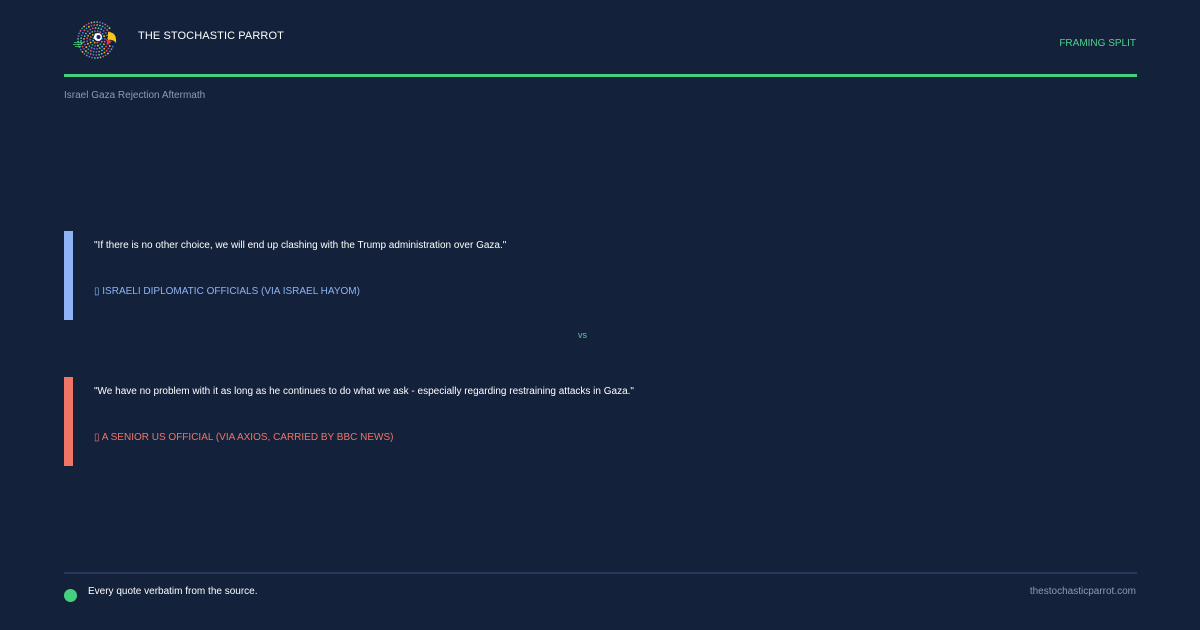 Image resolution: width=1200 pixels, height=630 pixels. What do you see at coordinates (582, 335) in the screenshot?
I see `vs-separator: vs` at bounding box center [582, 335].